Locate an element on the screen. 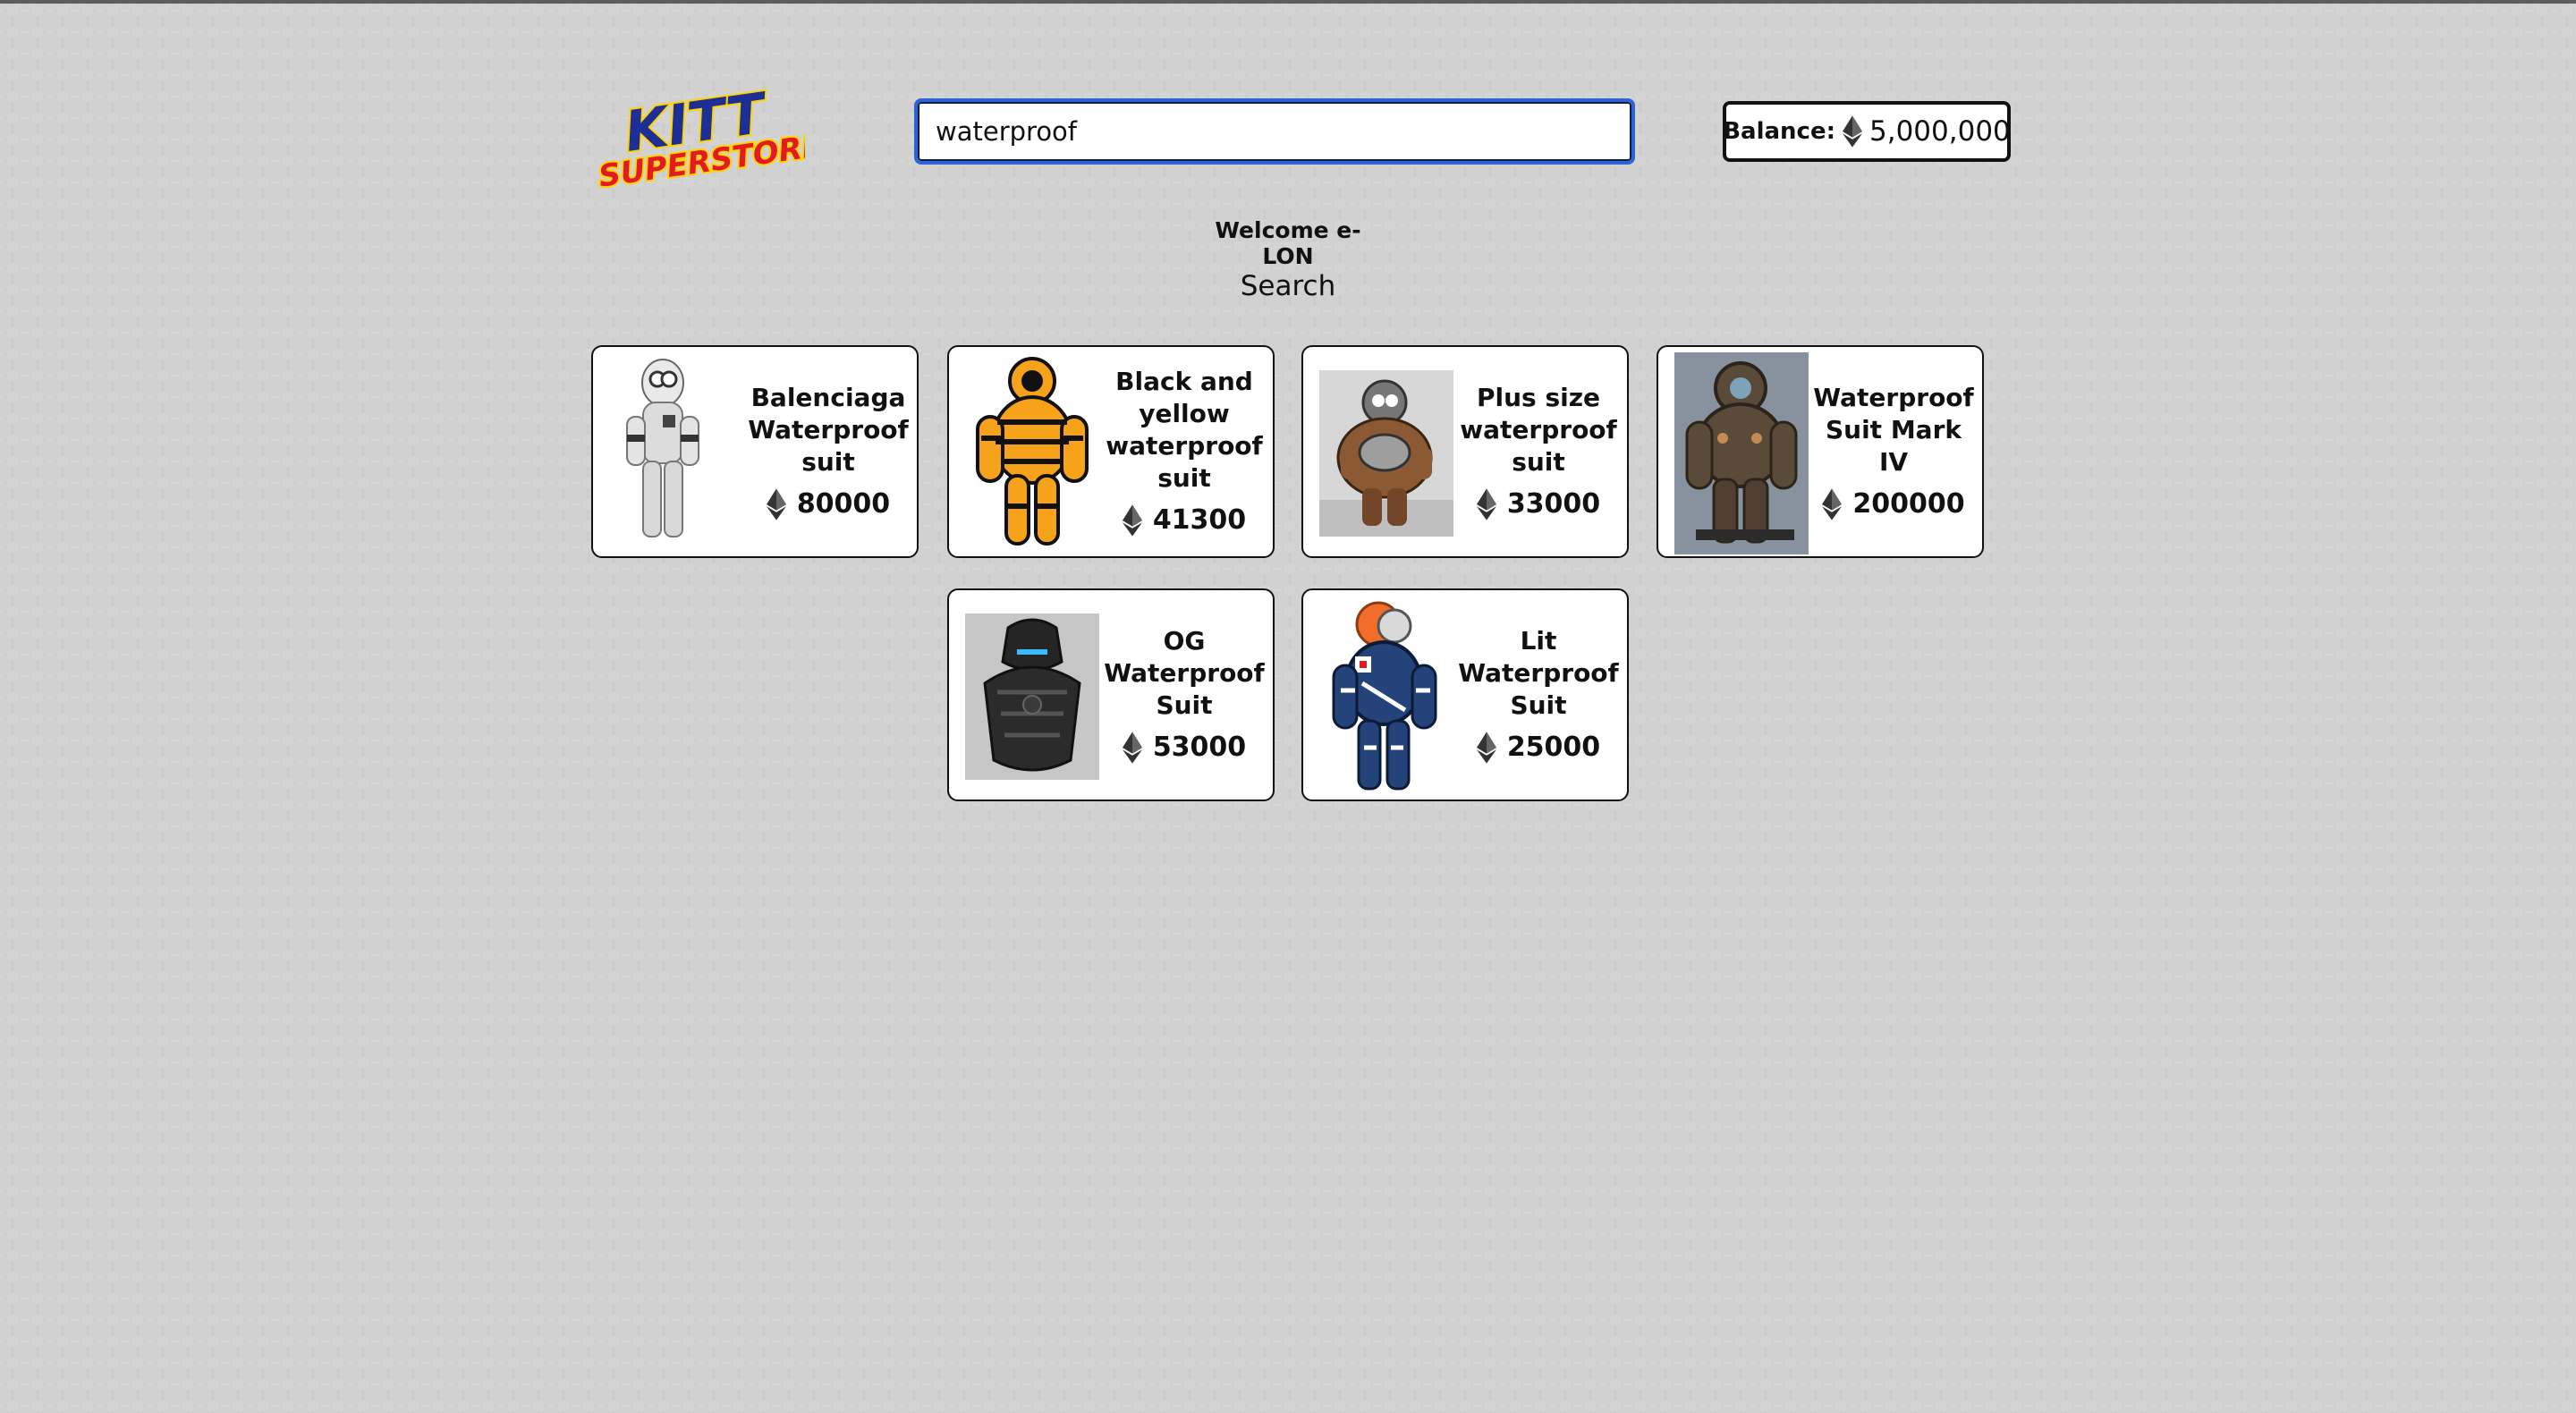 This screenshot has width=2576, height=1413. product-name: Black and yellow waterproof suit is located at coordinates (1184, 430).